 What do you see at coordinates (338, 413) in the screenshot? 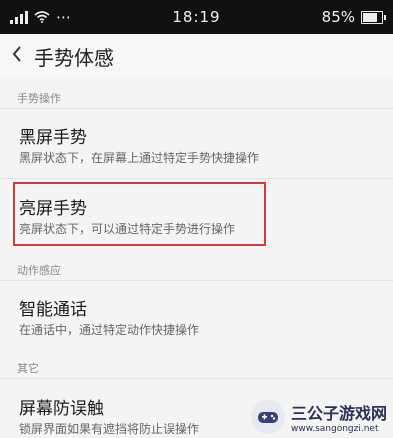
I see `watermark-name: 三公子游戏网` at bounding box center [338, 413].